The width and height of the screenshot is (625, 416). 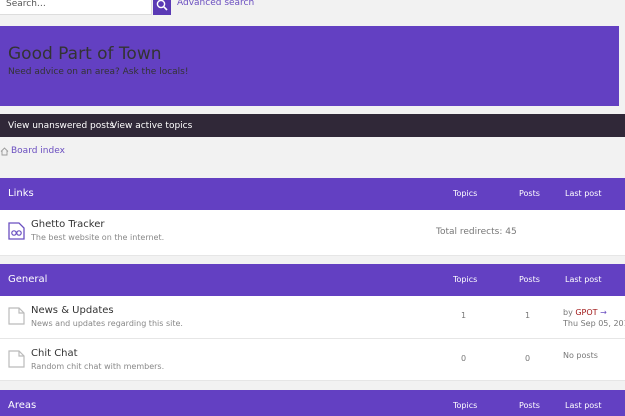 What do you see at coordinates (61, 126) in the screenshot?
I see `nav-unanswered-posts: View unanswered posts` at bounding box center [61, 126].